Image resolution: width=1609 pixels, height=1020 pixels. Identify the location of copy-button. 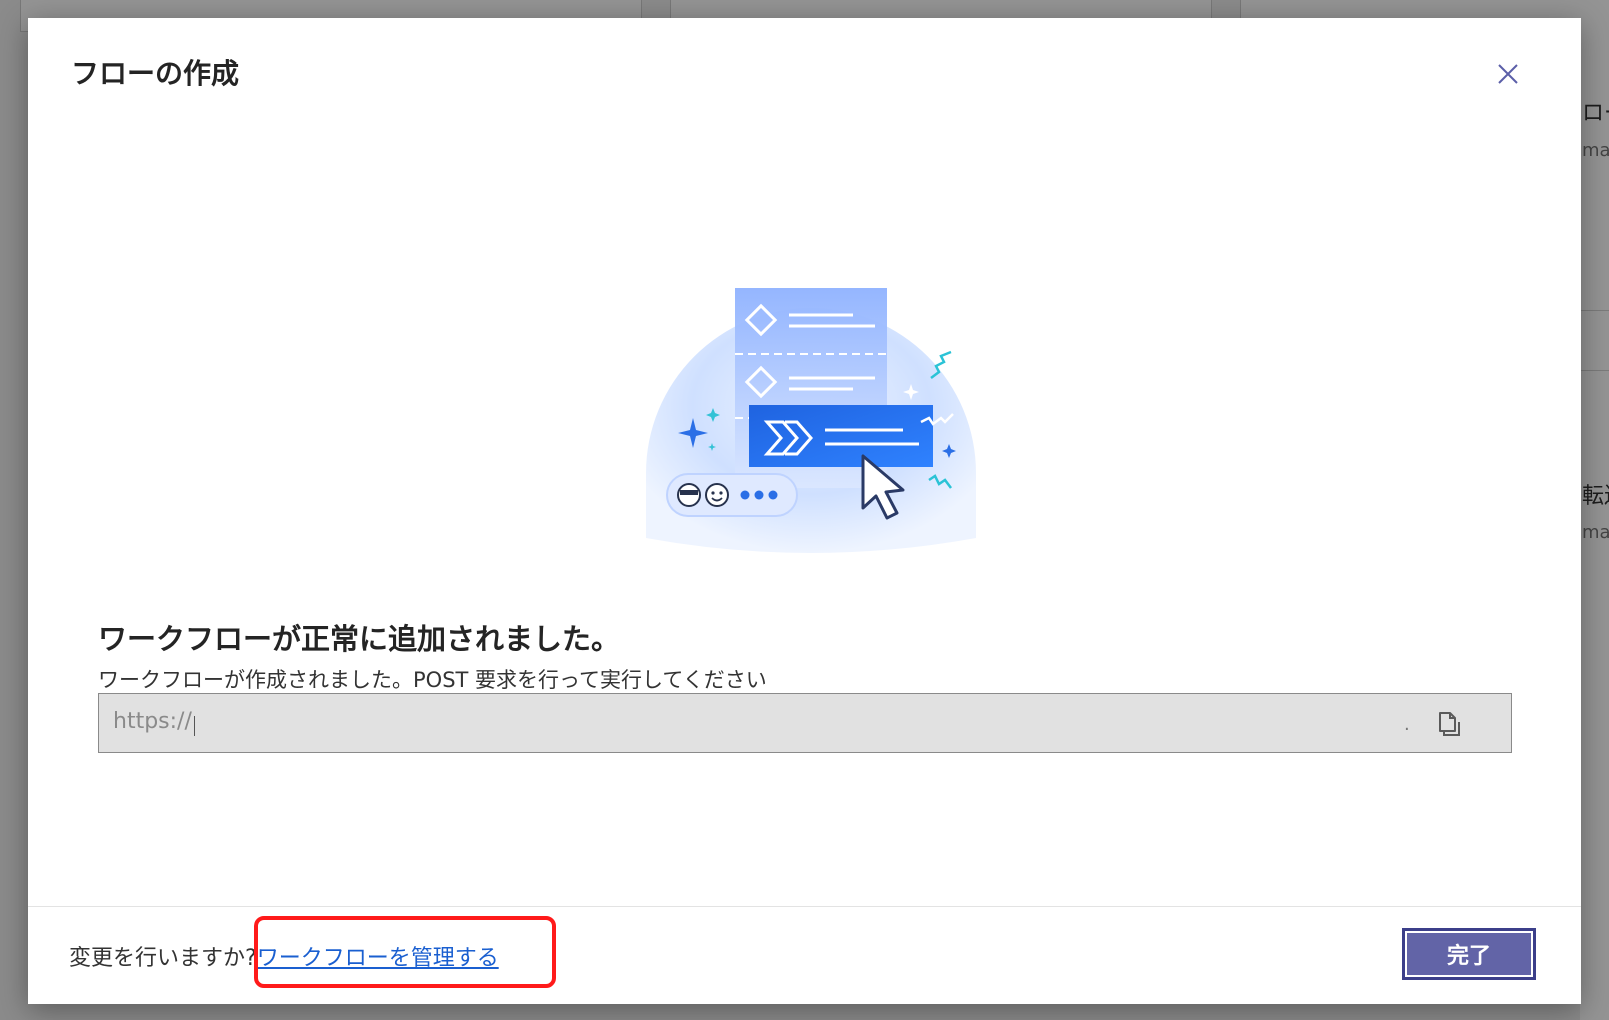
(1448, 723).